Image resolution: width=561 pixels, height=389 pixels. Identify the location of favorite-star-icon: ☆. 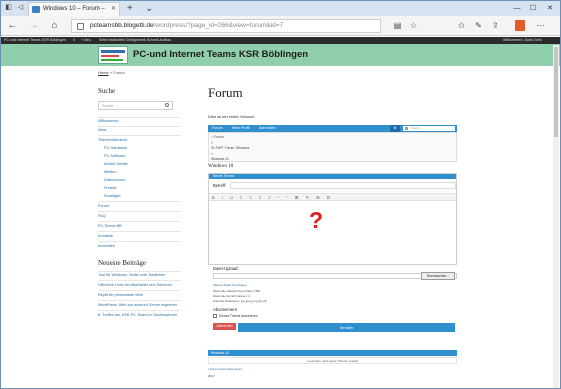
(413, 26).